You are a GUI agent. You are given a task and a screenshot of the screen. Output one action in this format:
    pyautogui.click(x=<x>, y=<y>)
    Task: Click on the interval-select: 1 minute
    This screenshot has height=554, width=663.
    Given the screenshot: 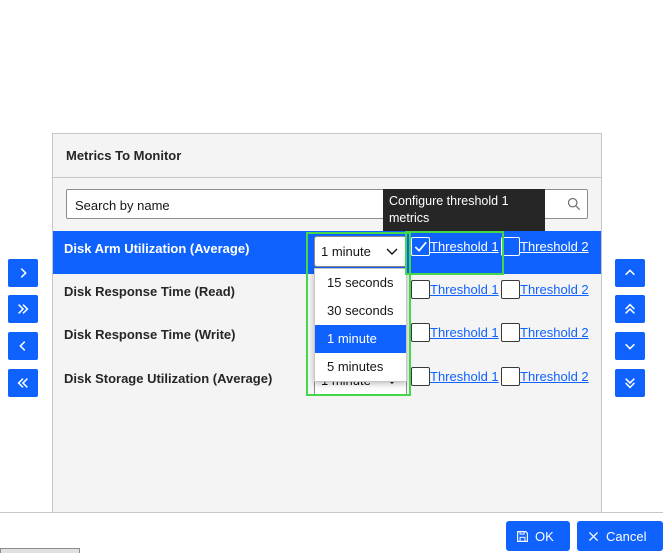 What is the action you would take?
    pyautogui.click(x=360, y=251)
    